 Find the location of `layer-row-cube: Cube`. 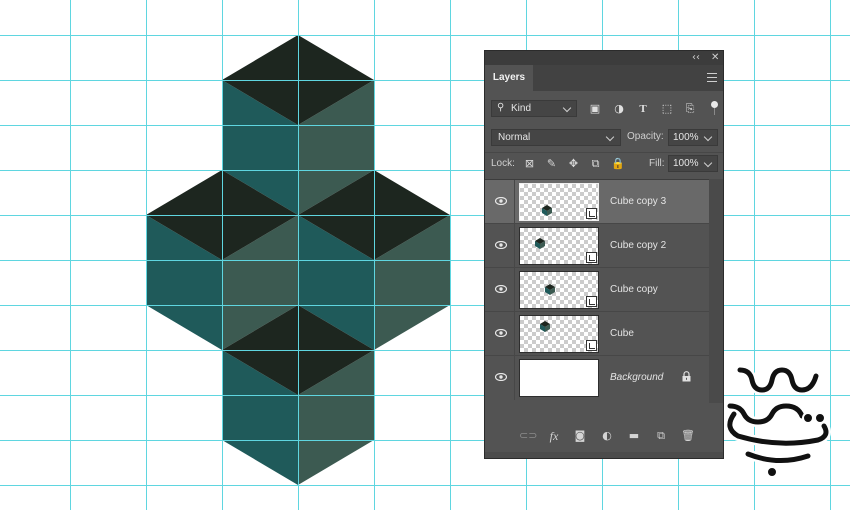

layer-row-cube: Cube is located at coordinates (597, 334).